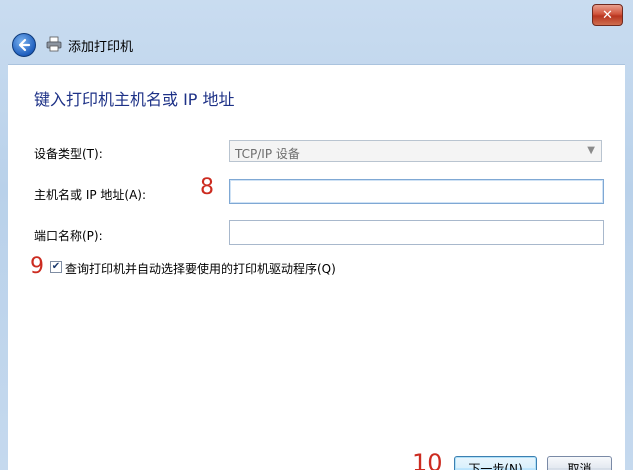 The image size is (633, 470). What do you see at coordinates (267, 154) in the screenshot?
I see `device-type-value: TCP/IP 设备` at bounding box center [267, 154].